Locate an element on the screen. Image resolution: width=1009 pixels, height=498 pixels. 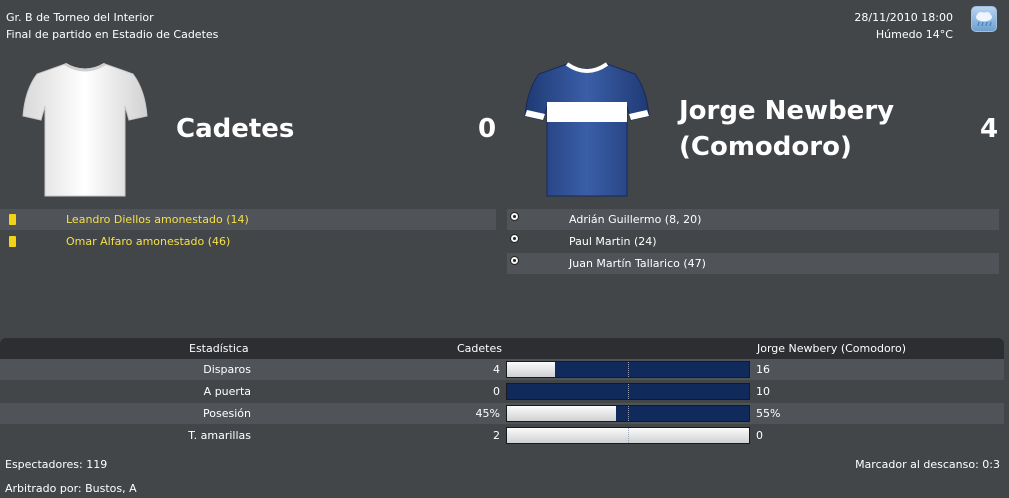
stat-away-value: 16 is located at coordinates (763, 369).